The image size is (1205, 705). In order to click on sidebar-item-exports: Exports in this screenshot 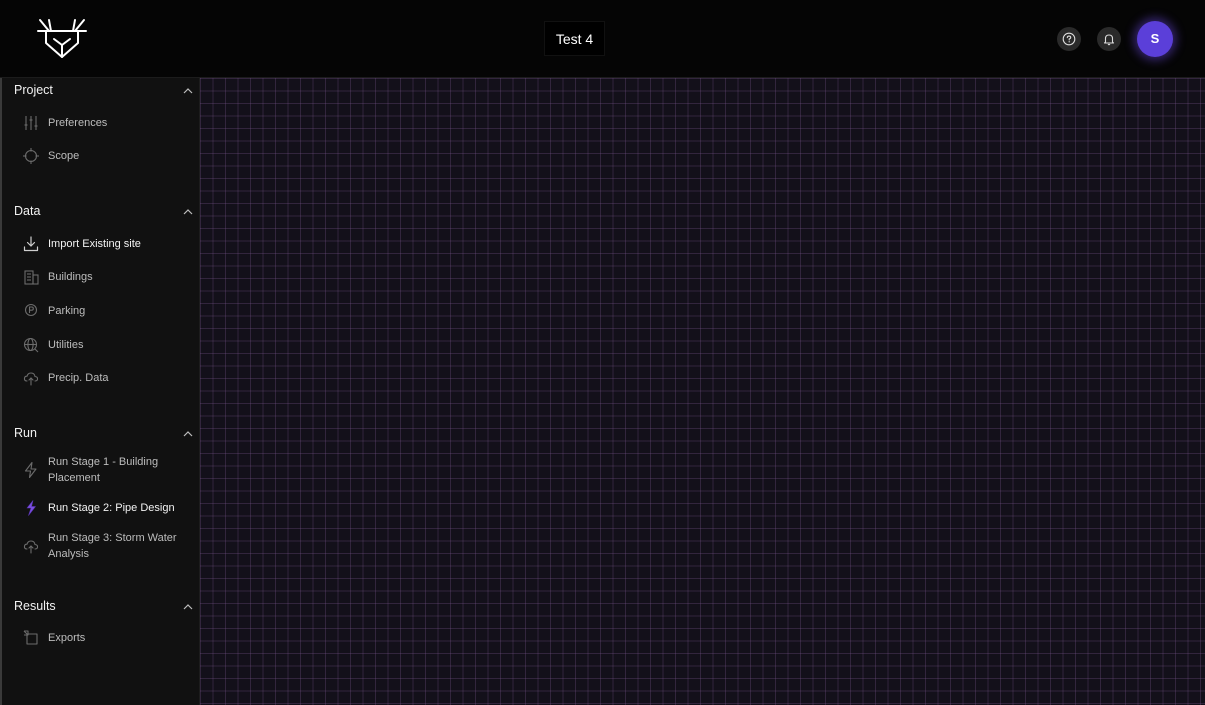, I will do `click(110, 638)`.